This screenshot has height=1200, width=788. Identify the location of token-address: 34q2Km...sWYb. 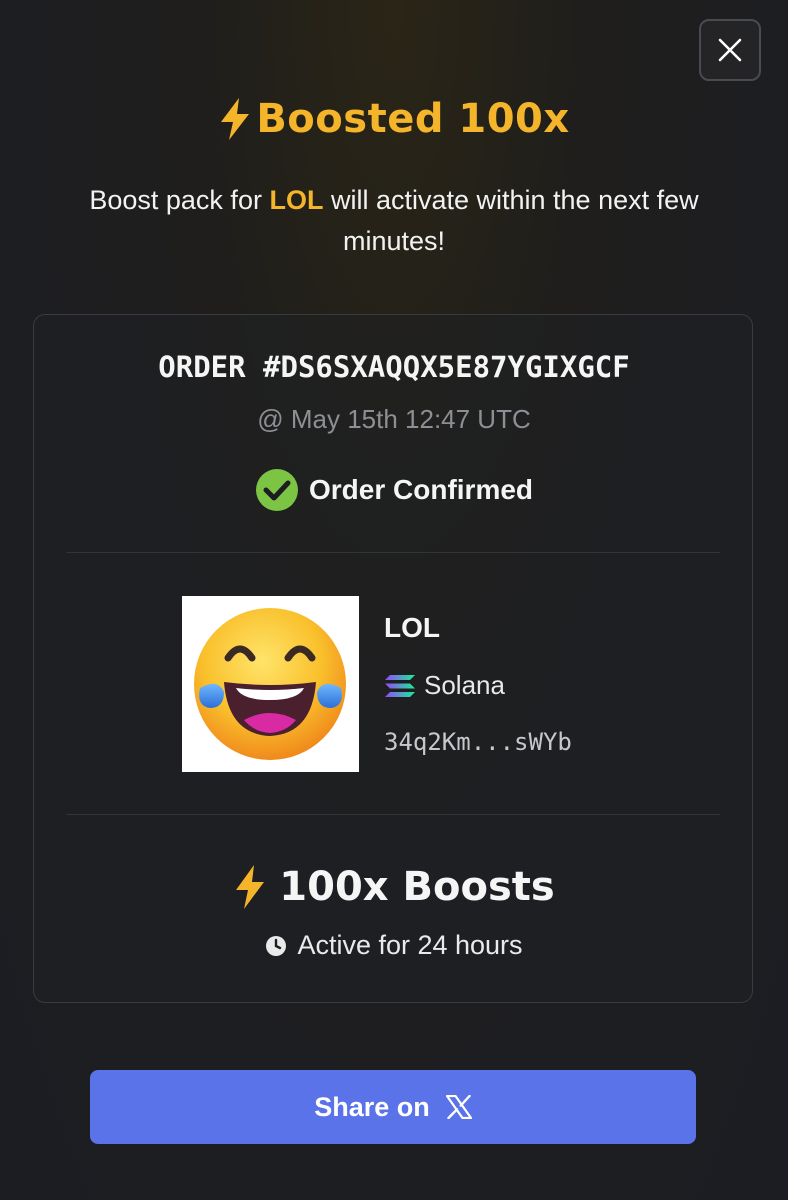
(478, 742).